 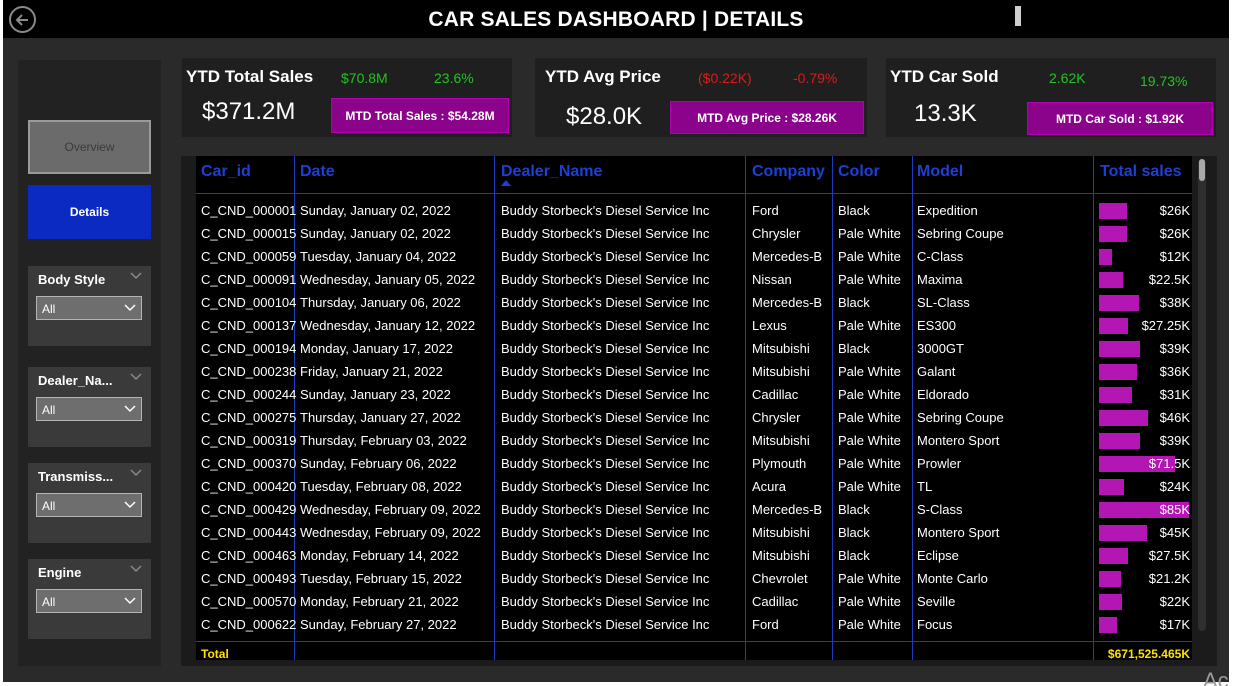 I want to click on cell-model: Eclipse, so click(x=938, y=555).